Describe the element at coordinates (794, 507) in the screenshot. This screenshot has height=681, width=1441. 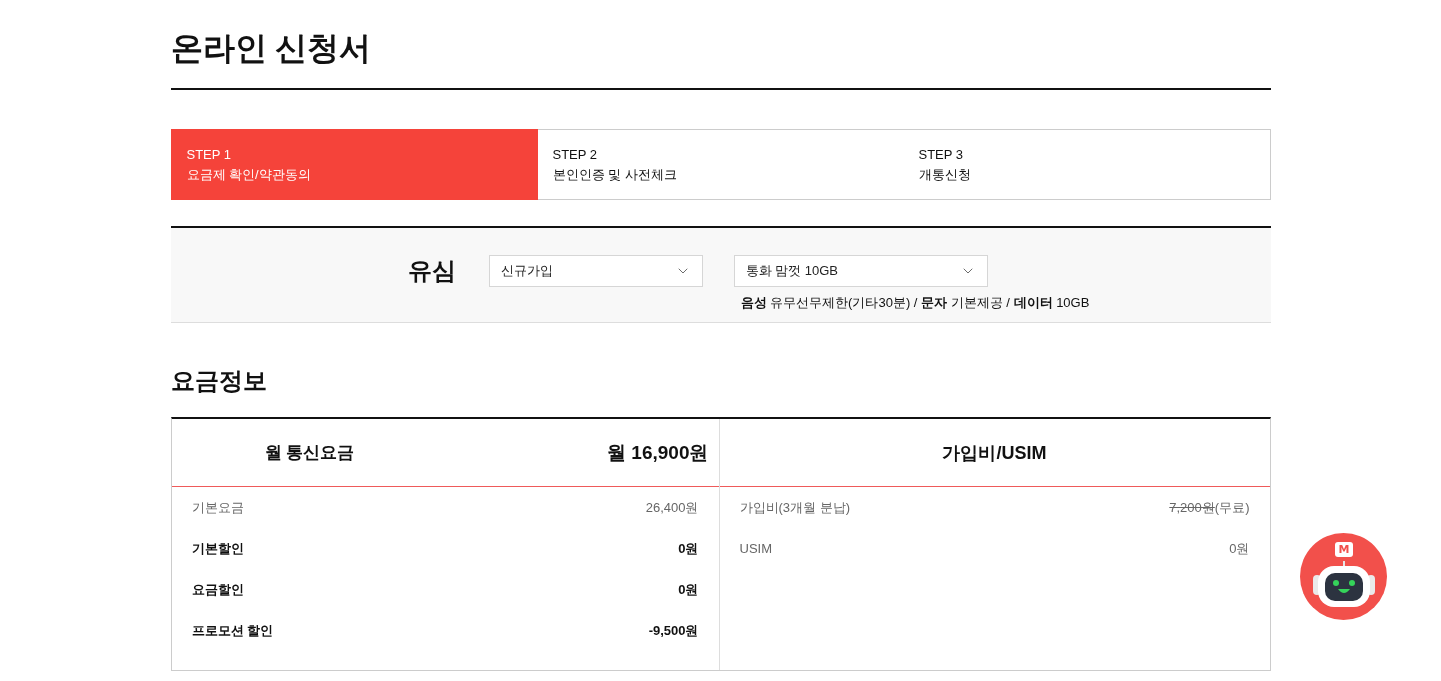
I see `fee-label: 가입비(3개월 분납)` at that location.